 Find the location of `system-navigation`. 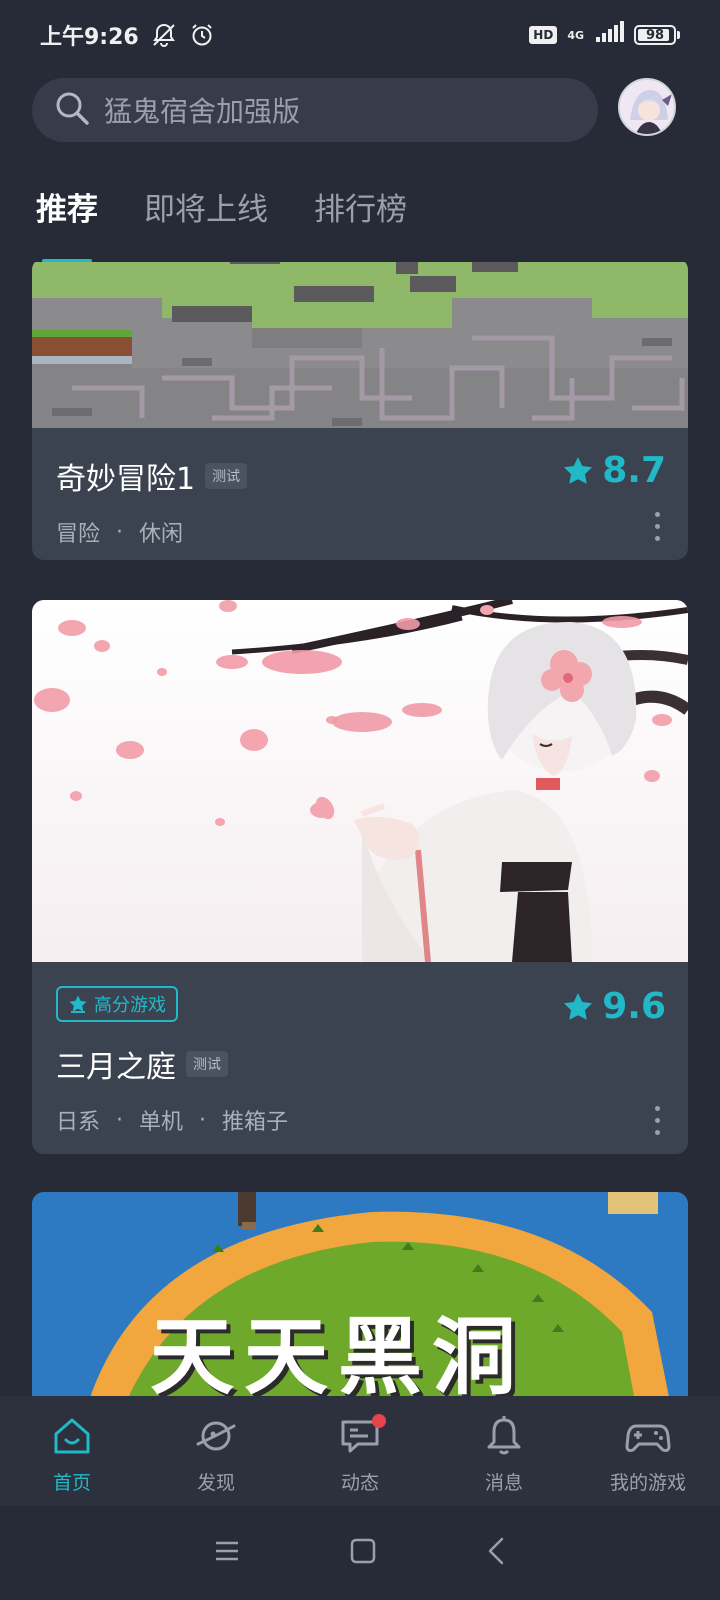

system-navigation is located at coordinates (360, 1553).